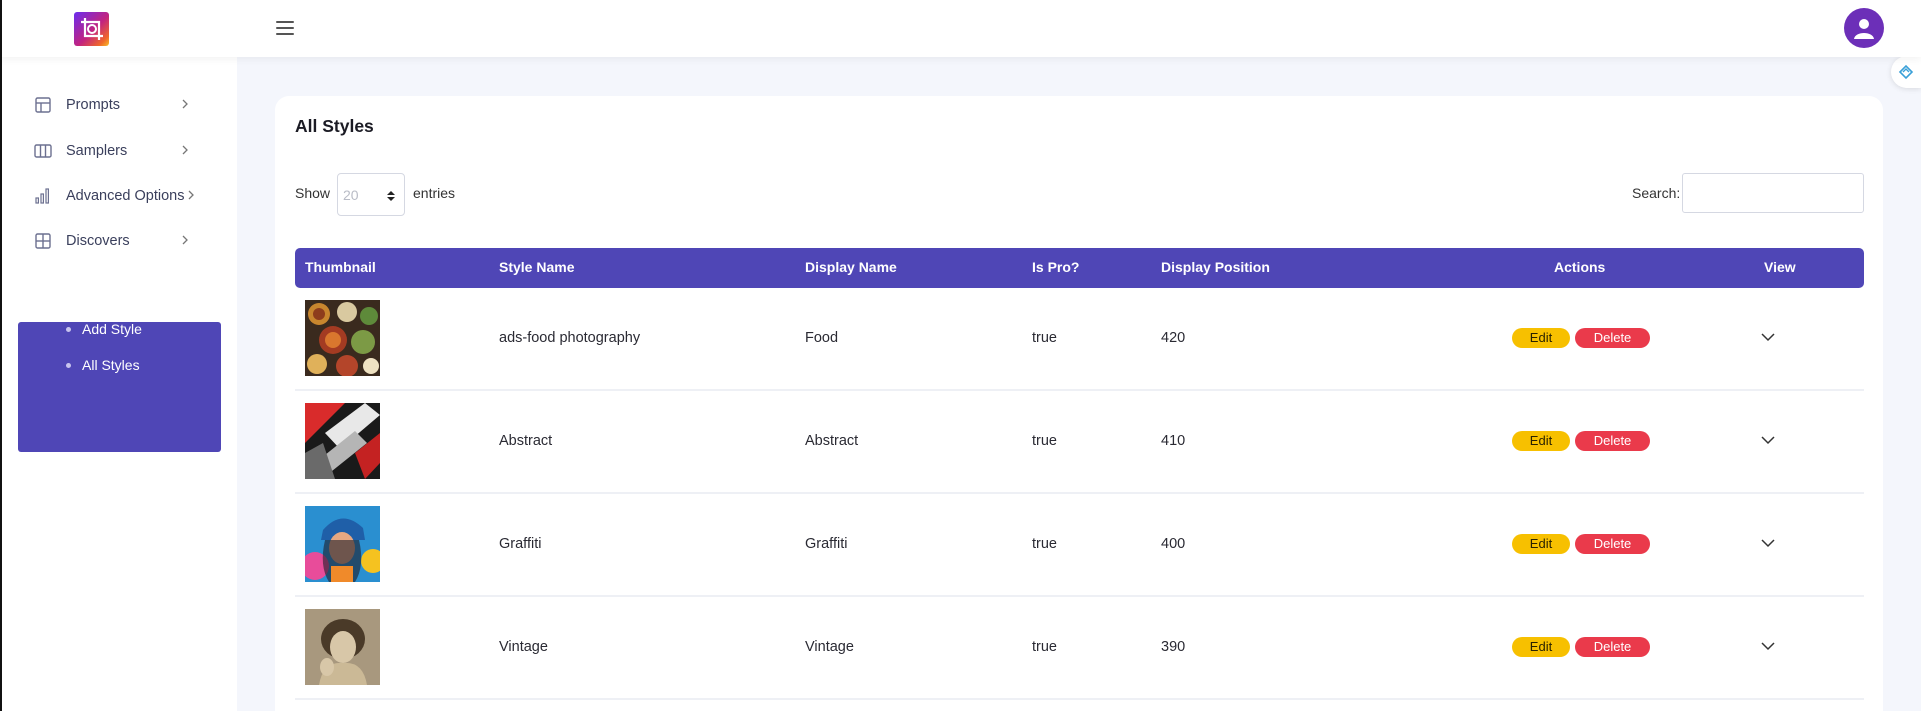 This screenshot has width=1921, height=711. I want to click on entries-select-value: 20, so click(351, 195).